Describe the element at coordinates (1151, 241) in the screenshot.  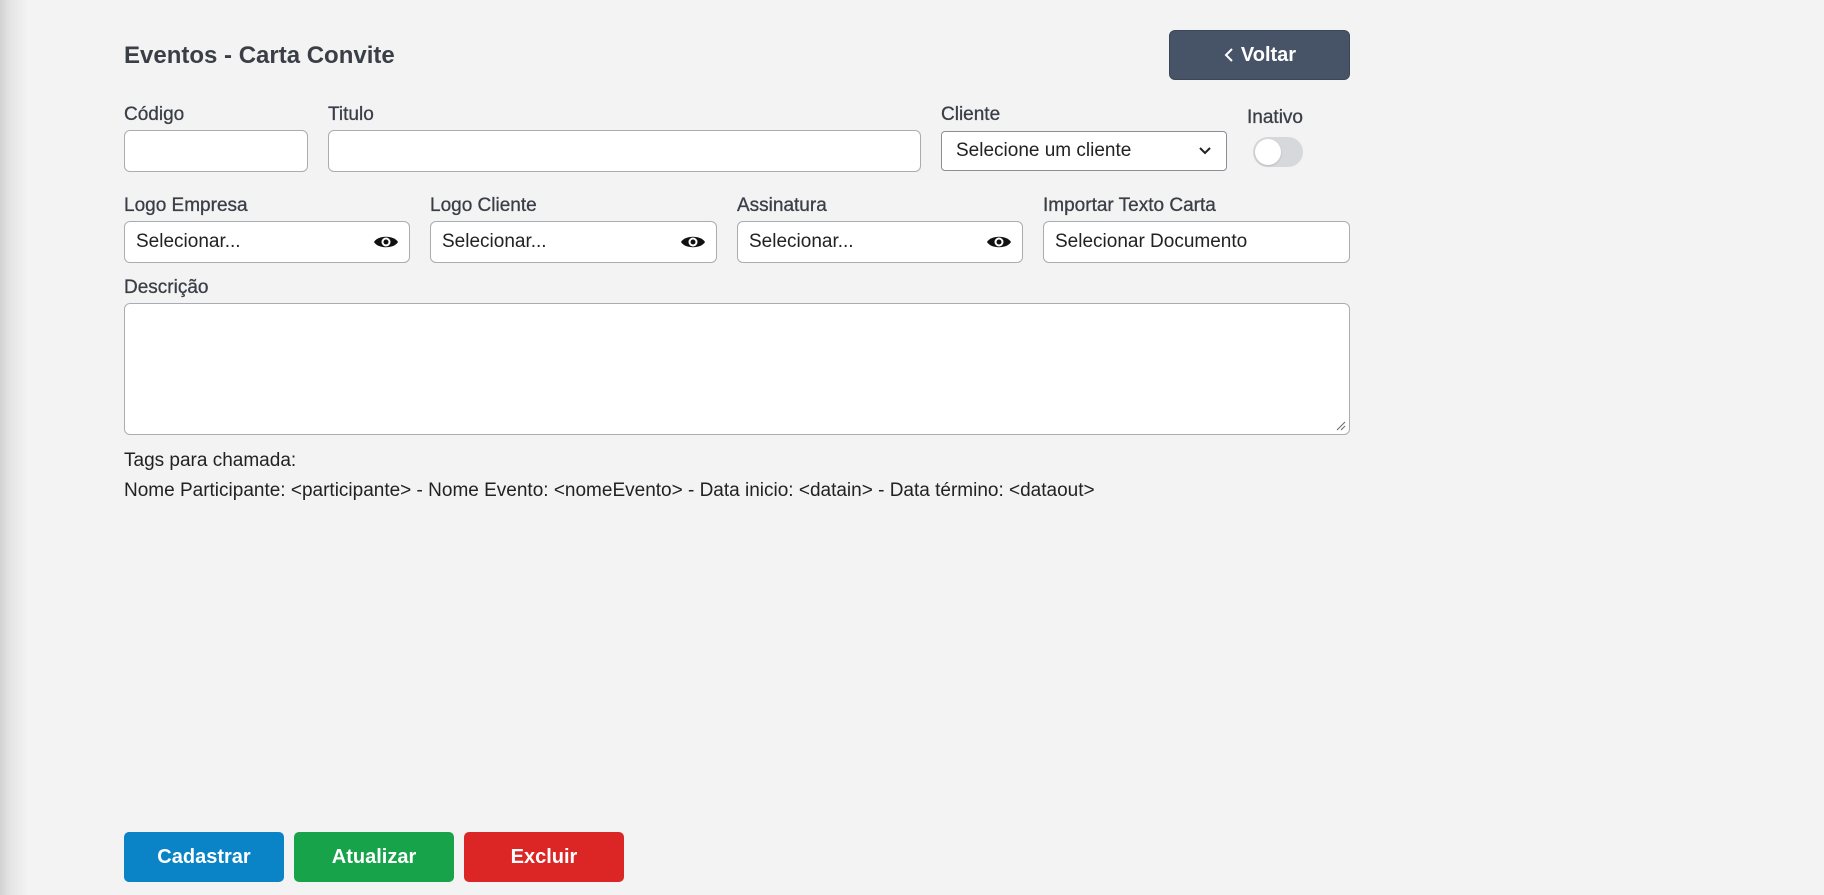
I see `importar-texto-value: Selecionar Documento` at that location.